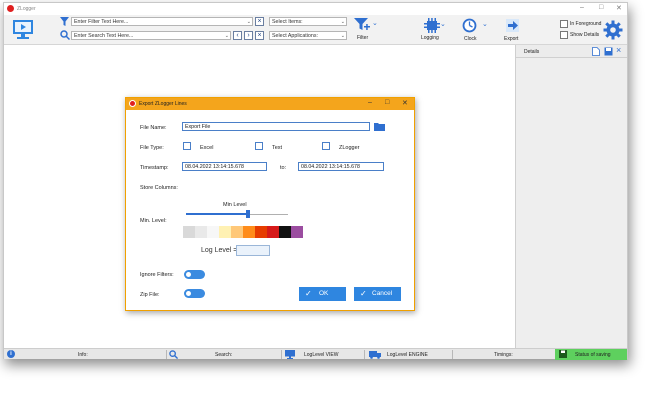 The image size is (668, 400). What do you see at coordinates (571, 197) in the screenshot?
I see `details-pane: Details ×` at bounding box center [571, 197].